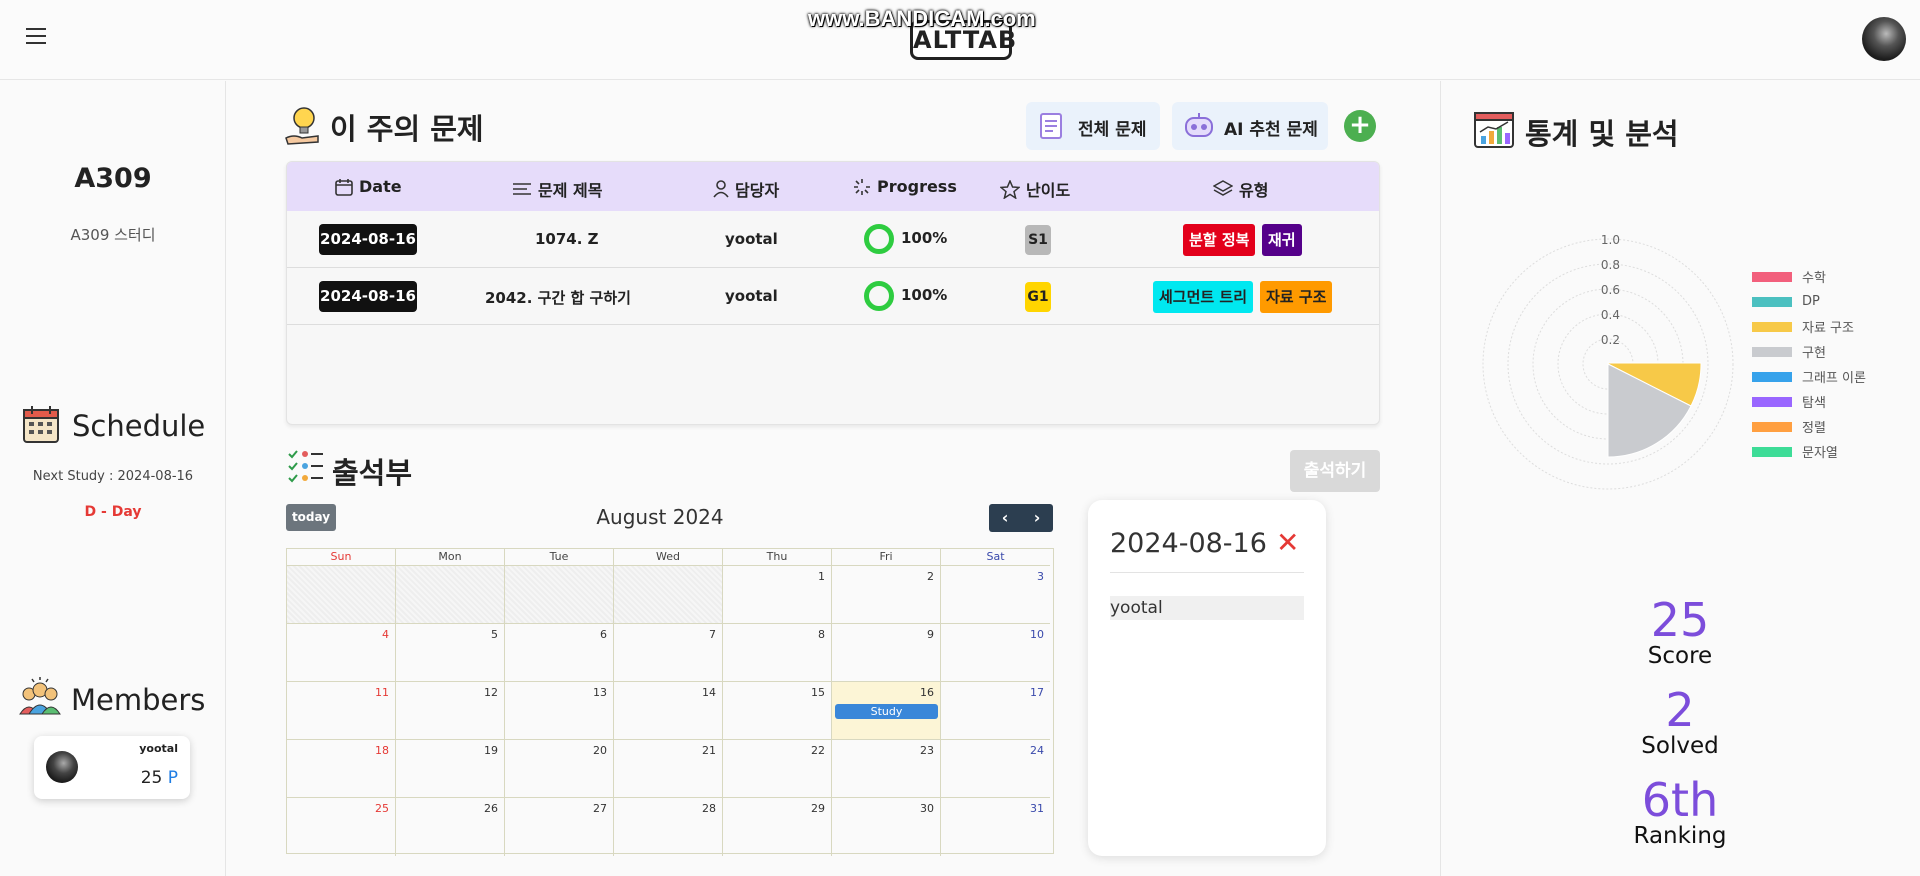 The height and width of the screenshot is (876, 1920). What do you see at coordinates (1296, 297) in the screenshot?
I see `tag-badge: 자료 구조` at bounding box center [1296, 297].